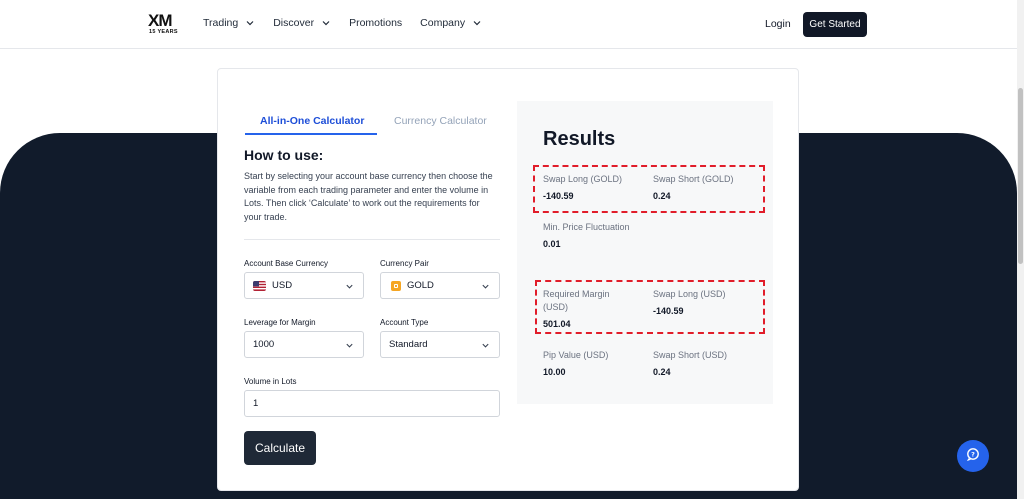 The height and width of the screenshot is (499, 1024). I want to click on nav-company-label: Company, so click(443, 23).